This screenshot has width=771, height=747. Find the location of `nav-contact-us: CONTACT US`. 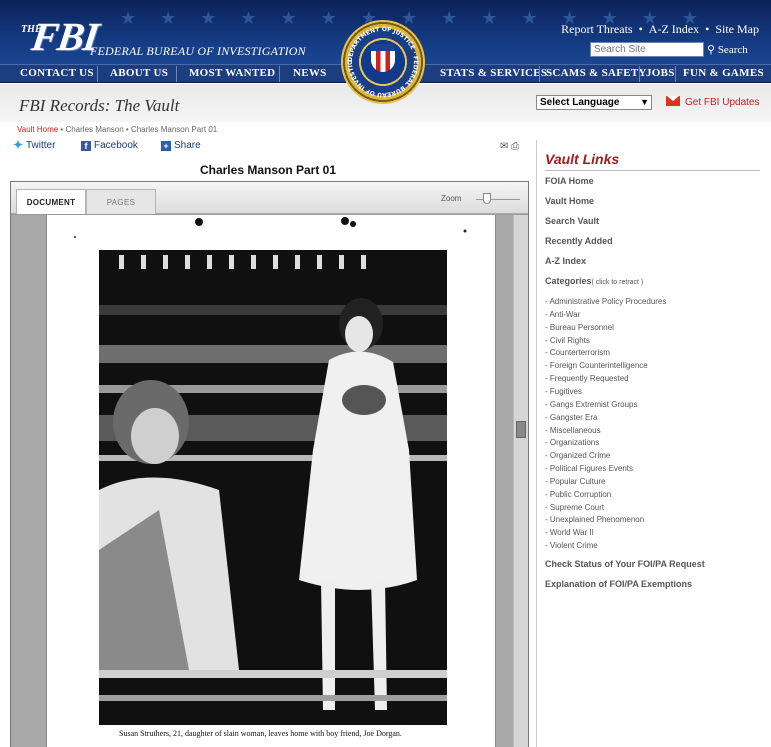

nav-contact-us: CONTACT US is located at coordinates (57, 73).